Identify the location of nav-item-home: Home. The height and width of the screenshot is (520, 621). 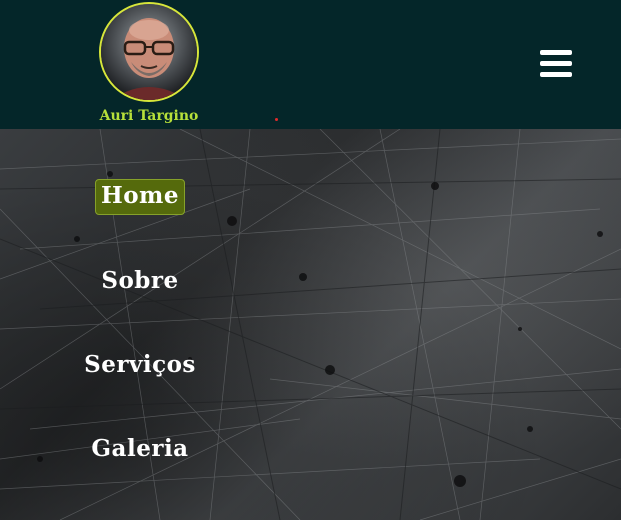
(140, 197).